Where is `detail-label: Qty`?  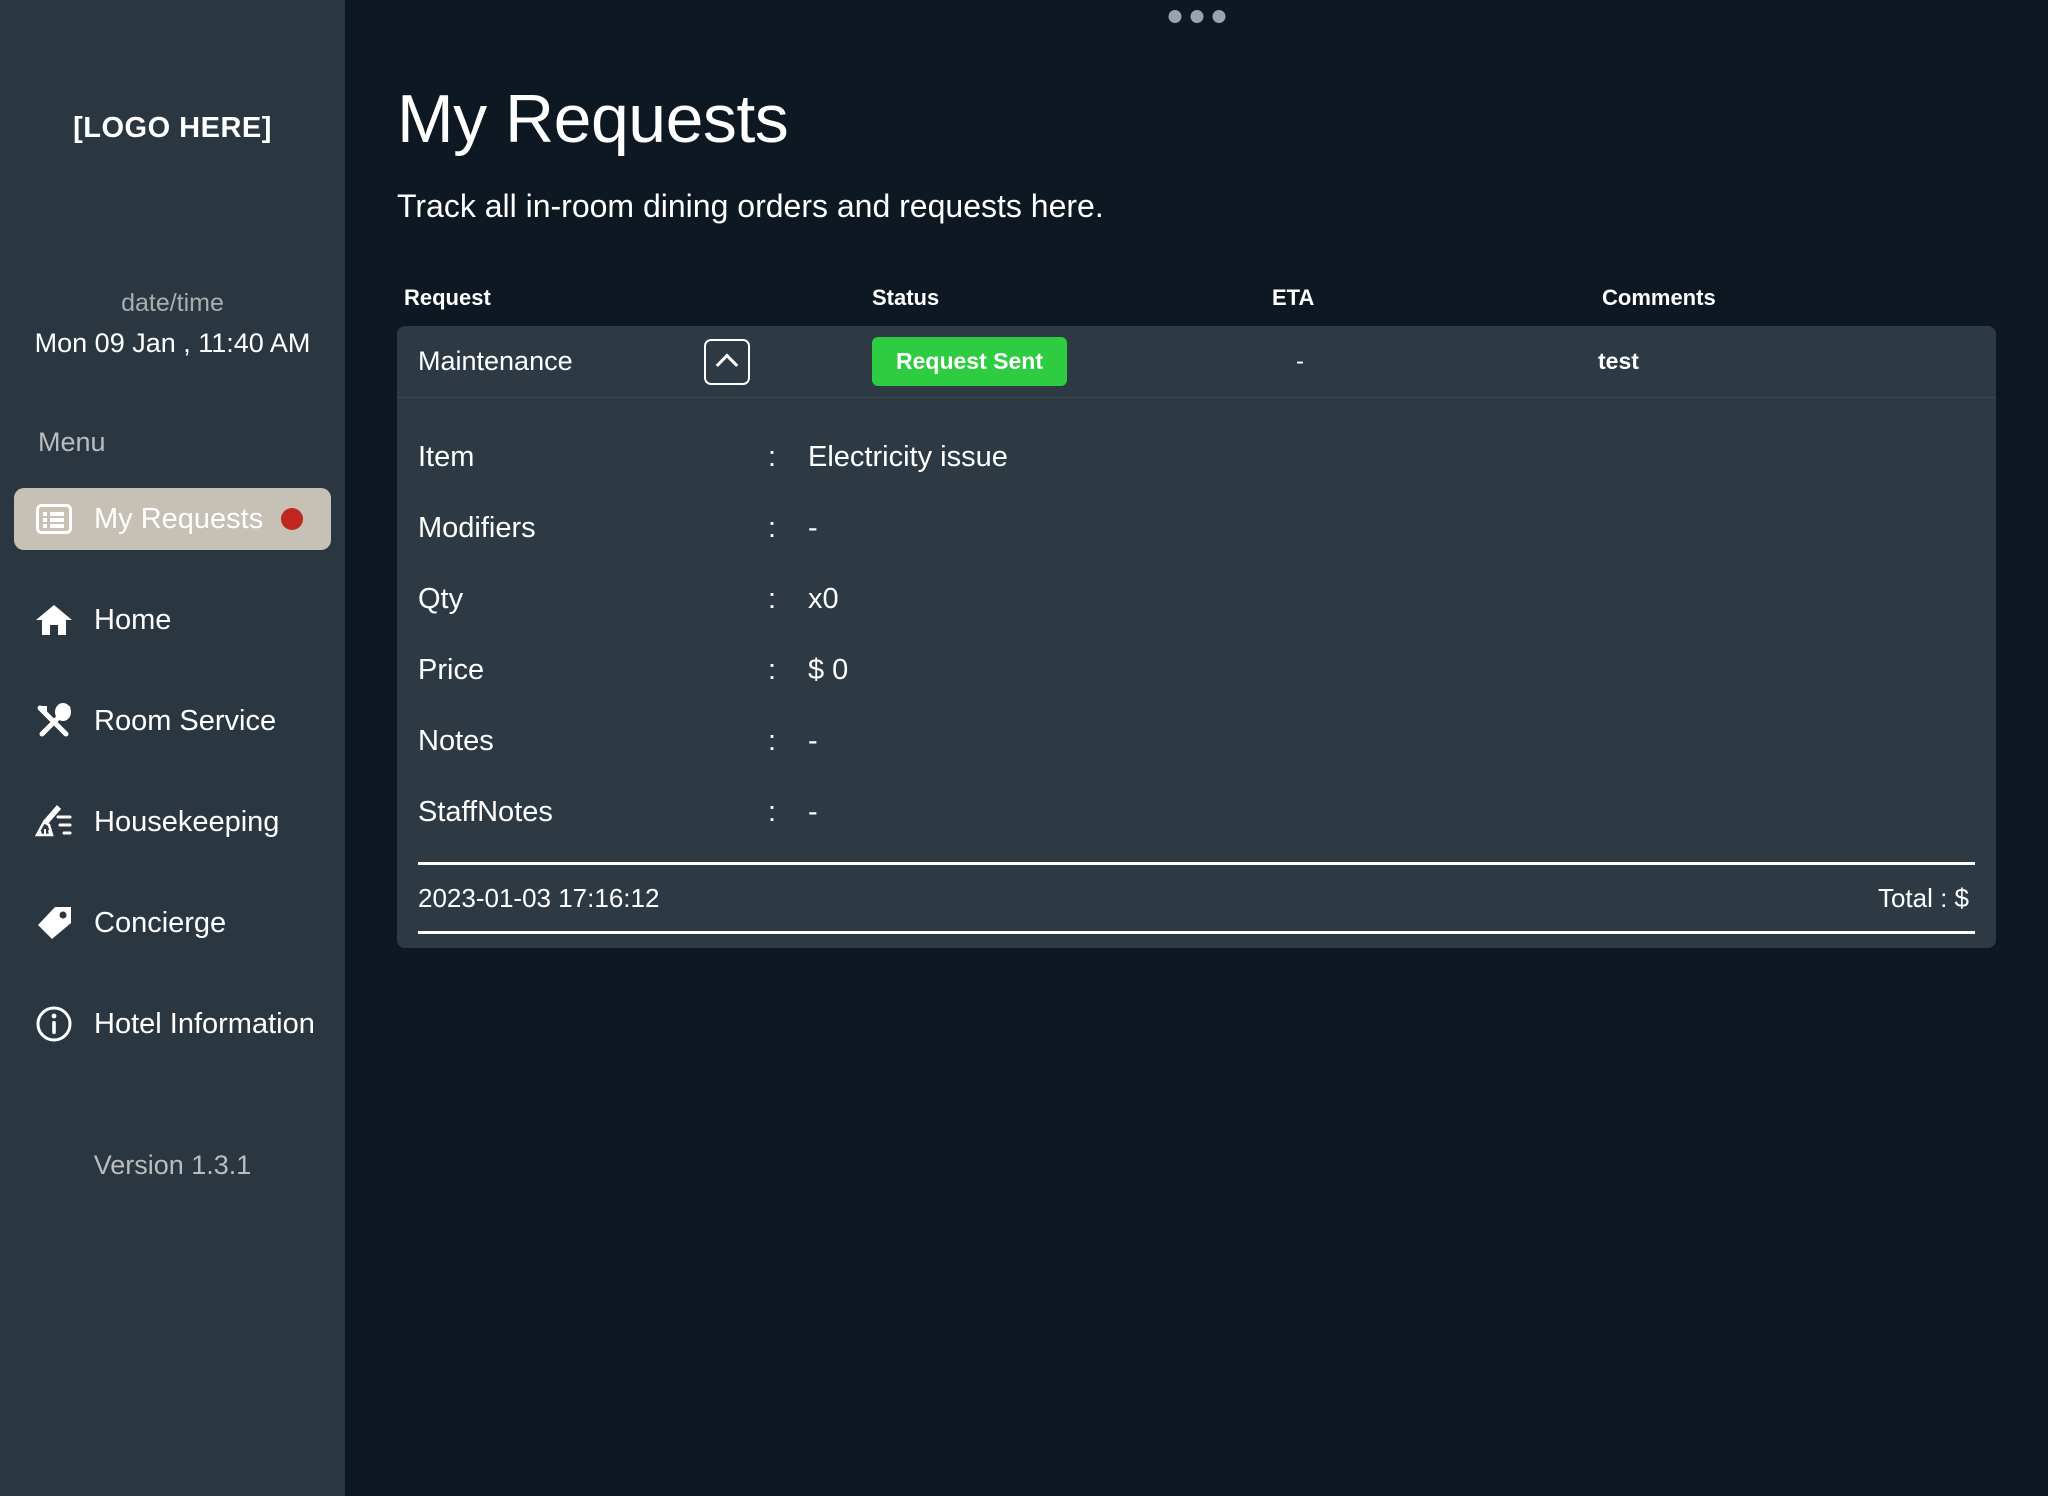
detail-label: Qty is located at coordinates (441, 599).